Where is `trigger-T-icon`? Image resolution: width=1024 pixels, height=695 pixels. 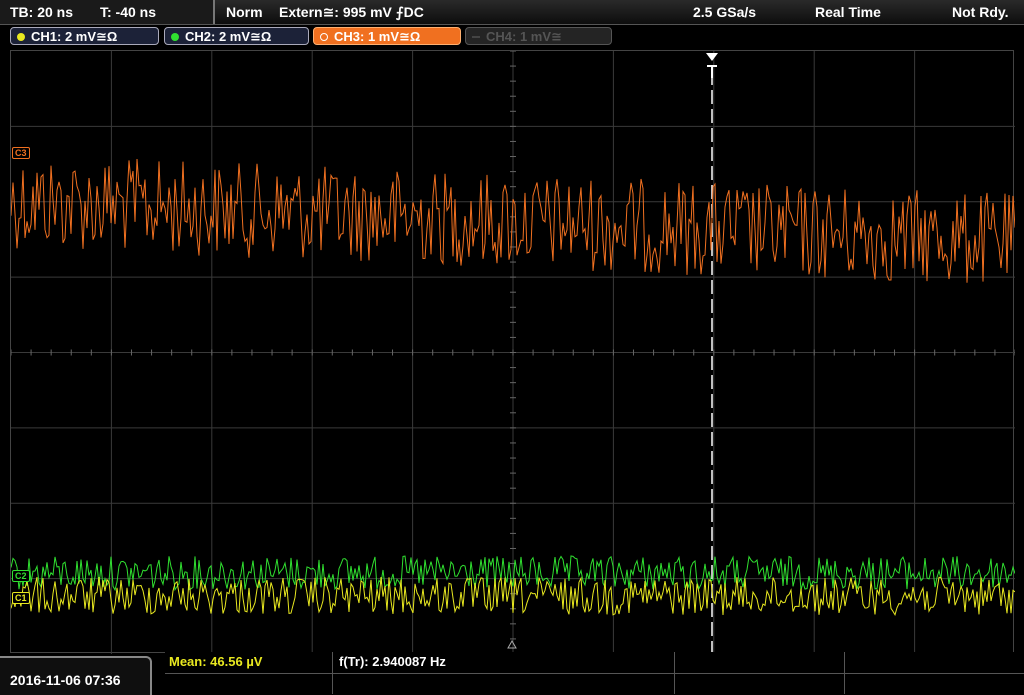
trigger-T-icon is located at coordinates (712, 66).